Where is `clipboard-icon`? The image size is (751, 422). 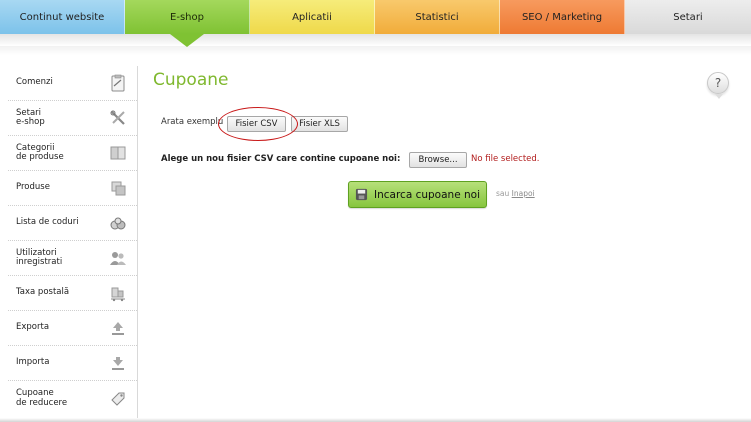
clipboard-icon is located at coordinates (118, 83).